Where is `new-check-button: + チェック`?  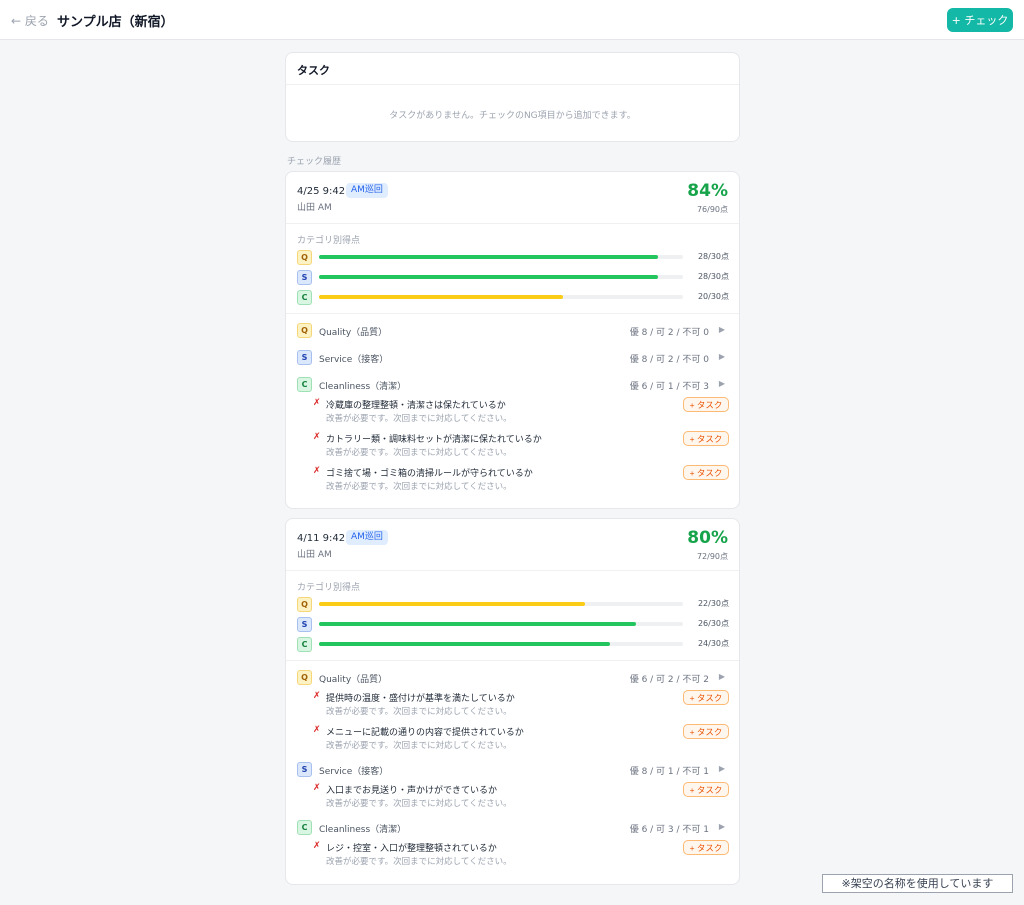 new-check-button: + チェック is located at coordinates (980, 20).